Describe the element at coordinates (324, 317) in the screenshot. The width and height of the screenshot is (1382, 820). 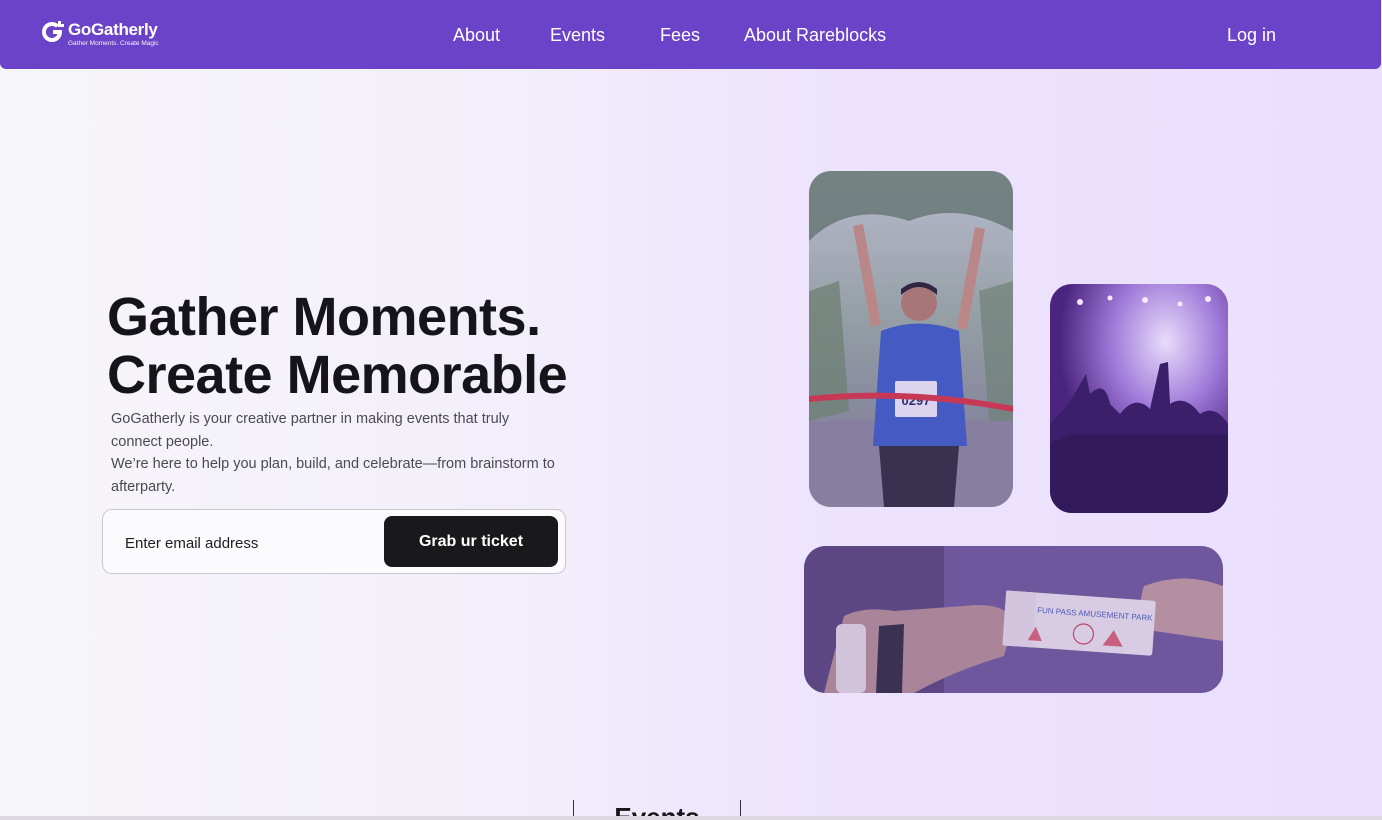
I see `hero-title-line-1: Gather Moments.` at that location.